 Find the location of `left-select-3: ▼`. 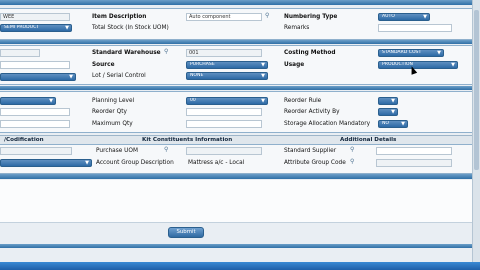

left-select-3: ▼ is located at coordinates (28, 101).